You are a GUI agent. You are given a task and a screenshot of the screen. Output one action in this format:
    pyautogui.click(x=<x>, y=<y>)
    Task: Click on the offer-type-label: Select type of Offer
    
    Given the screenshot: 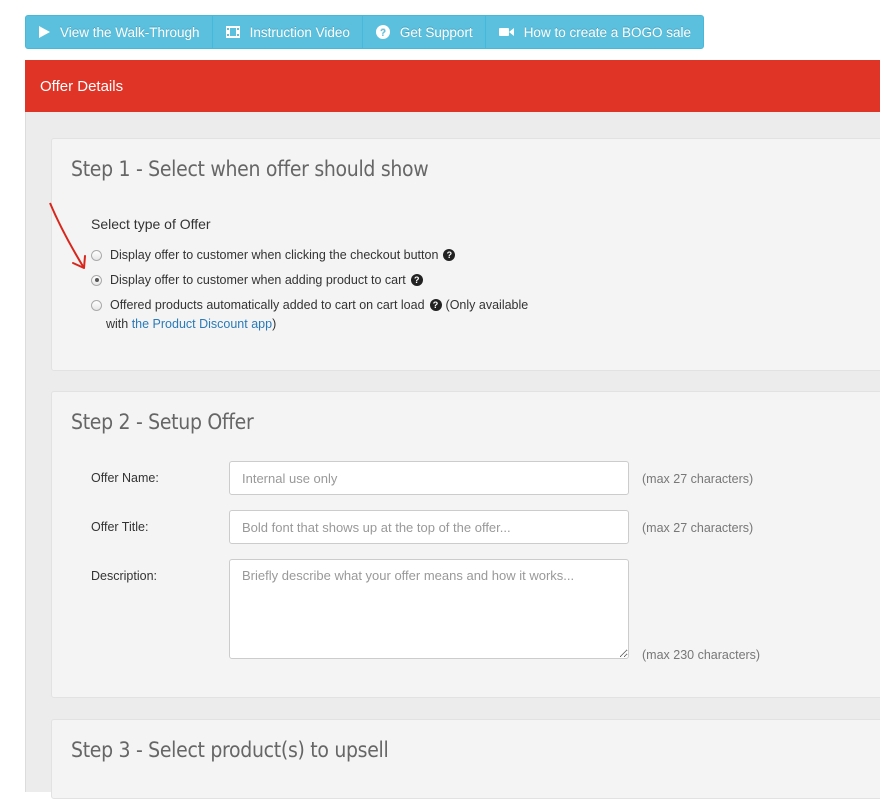 What is the action you would take?
    pyautogui.click(x=151, y=224)
    